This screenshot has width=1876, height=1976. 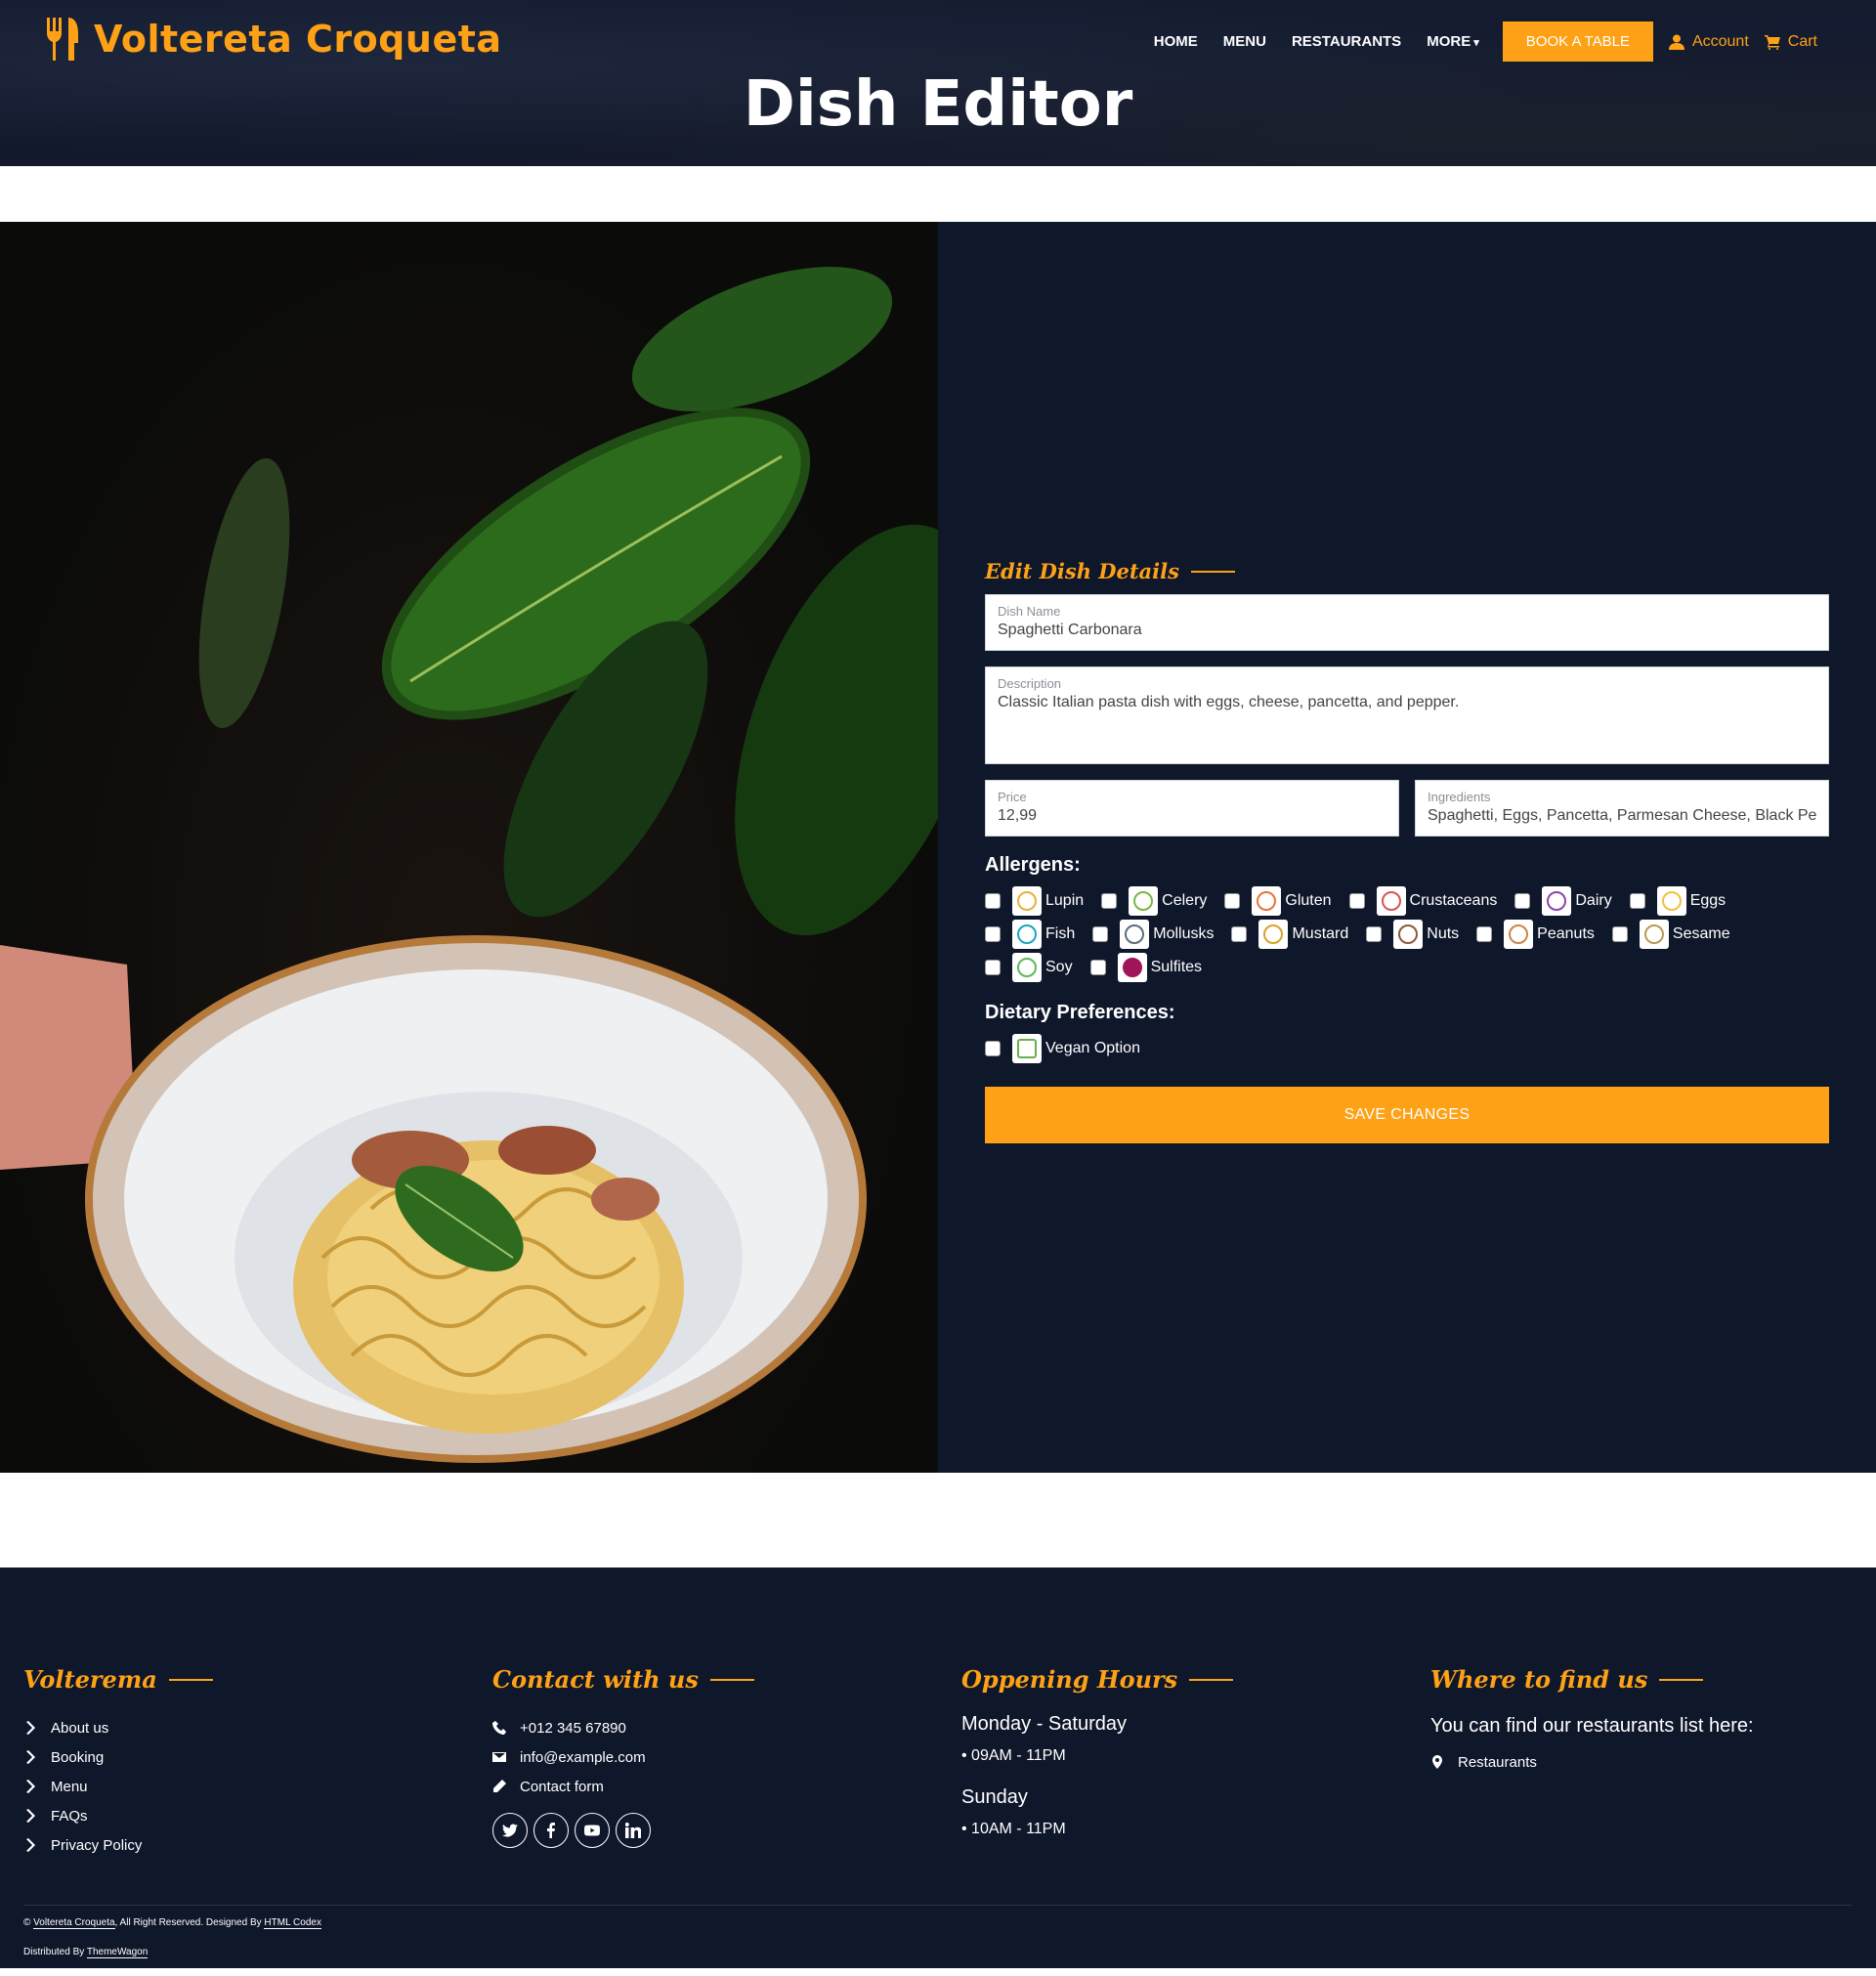 What do you see at coordinates (118, 1757) in the screenshot?
I see `footer-link-booking: Booking` at bounding box center [118, 1757].